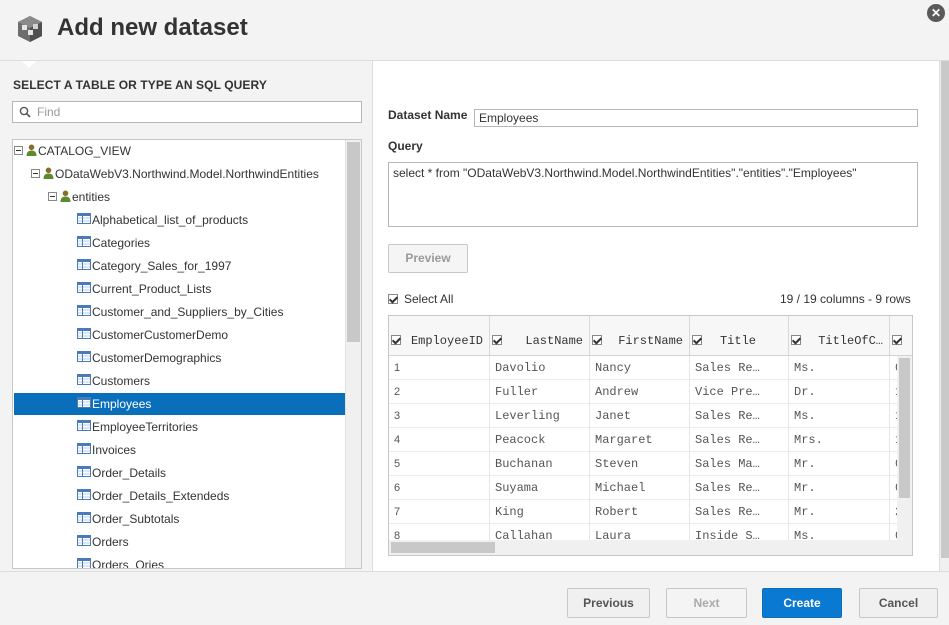 Image resolution: width=949 pixels, height=625 pixels. Describe the element at coordinates (192, 112) in the screenshot. I see `find-input` at that location.